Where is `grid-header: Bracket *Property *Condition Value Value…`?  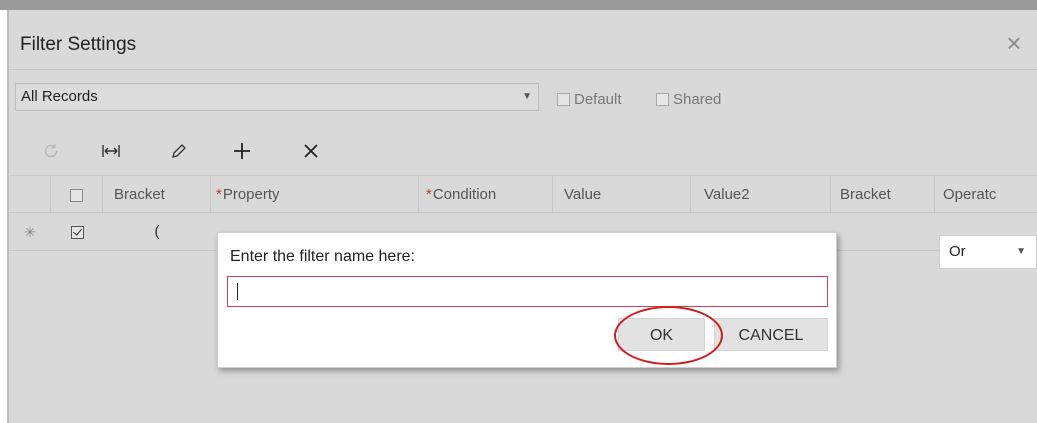 grid-header: Bracket *Property *Condition Value Value… is located at coordinates (523, 194).